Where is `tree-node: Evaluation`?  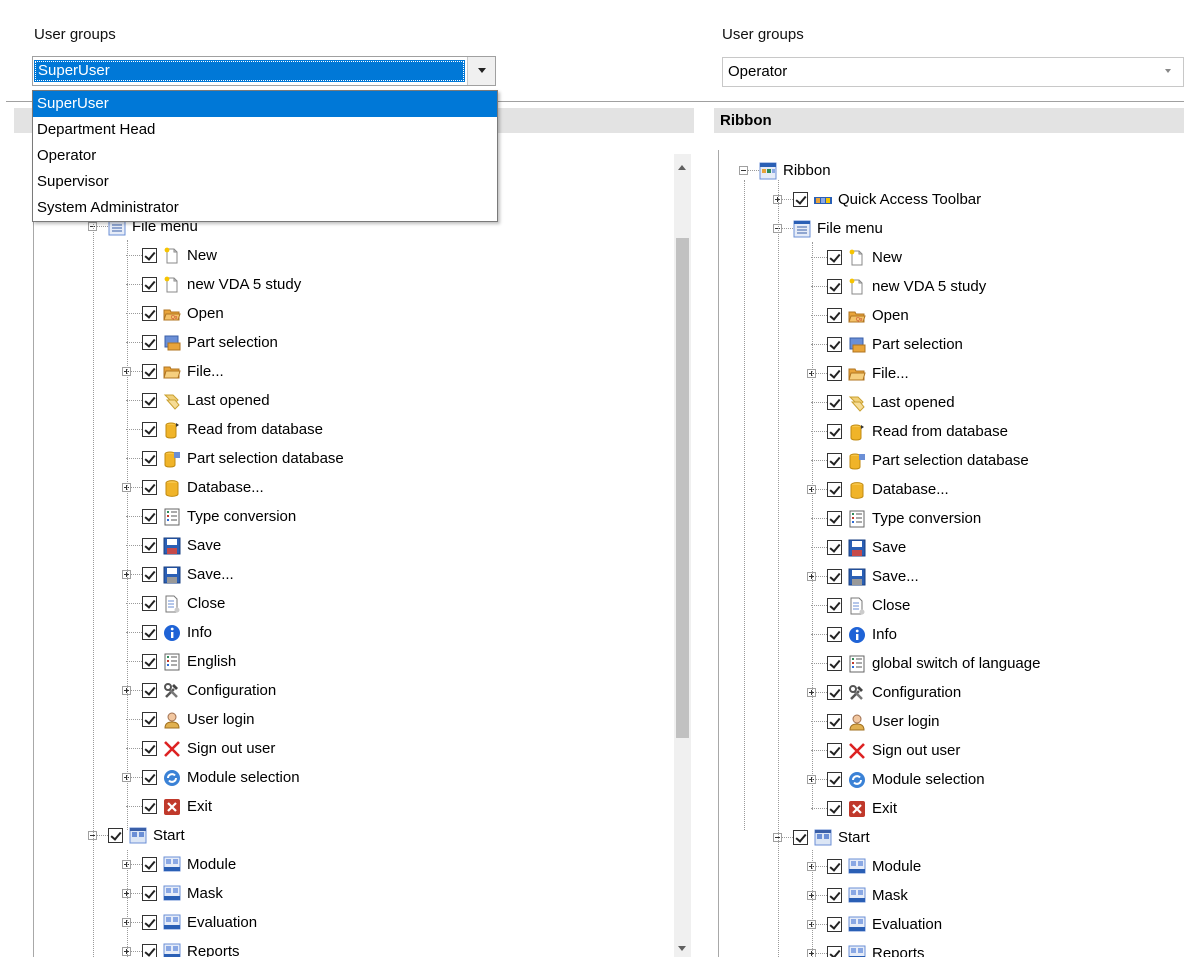
tree-node: Evaluation is located at coordinates (951, 924).